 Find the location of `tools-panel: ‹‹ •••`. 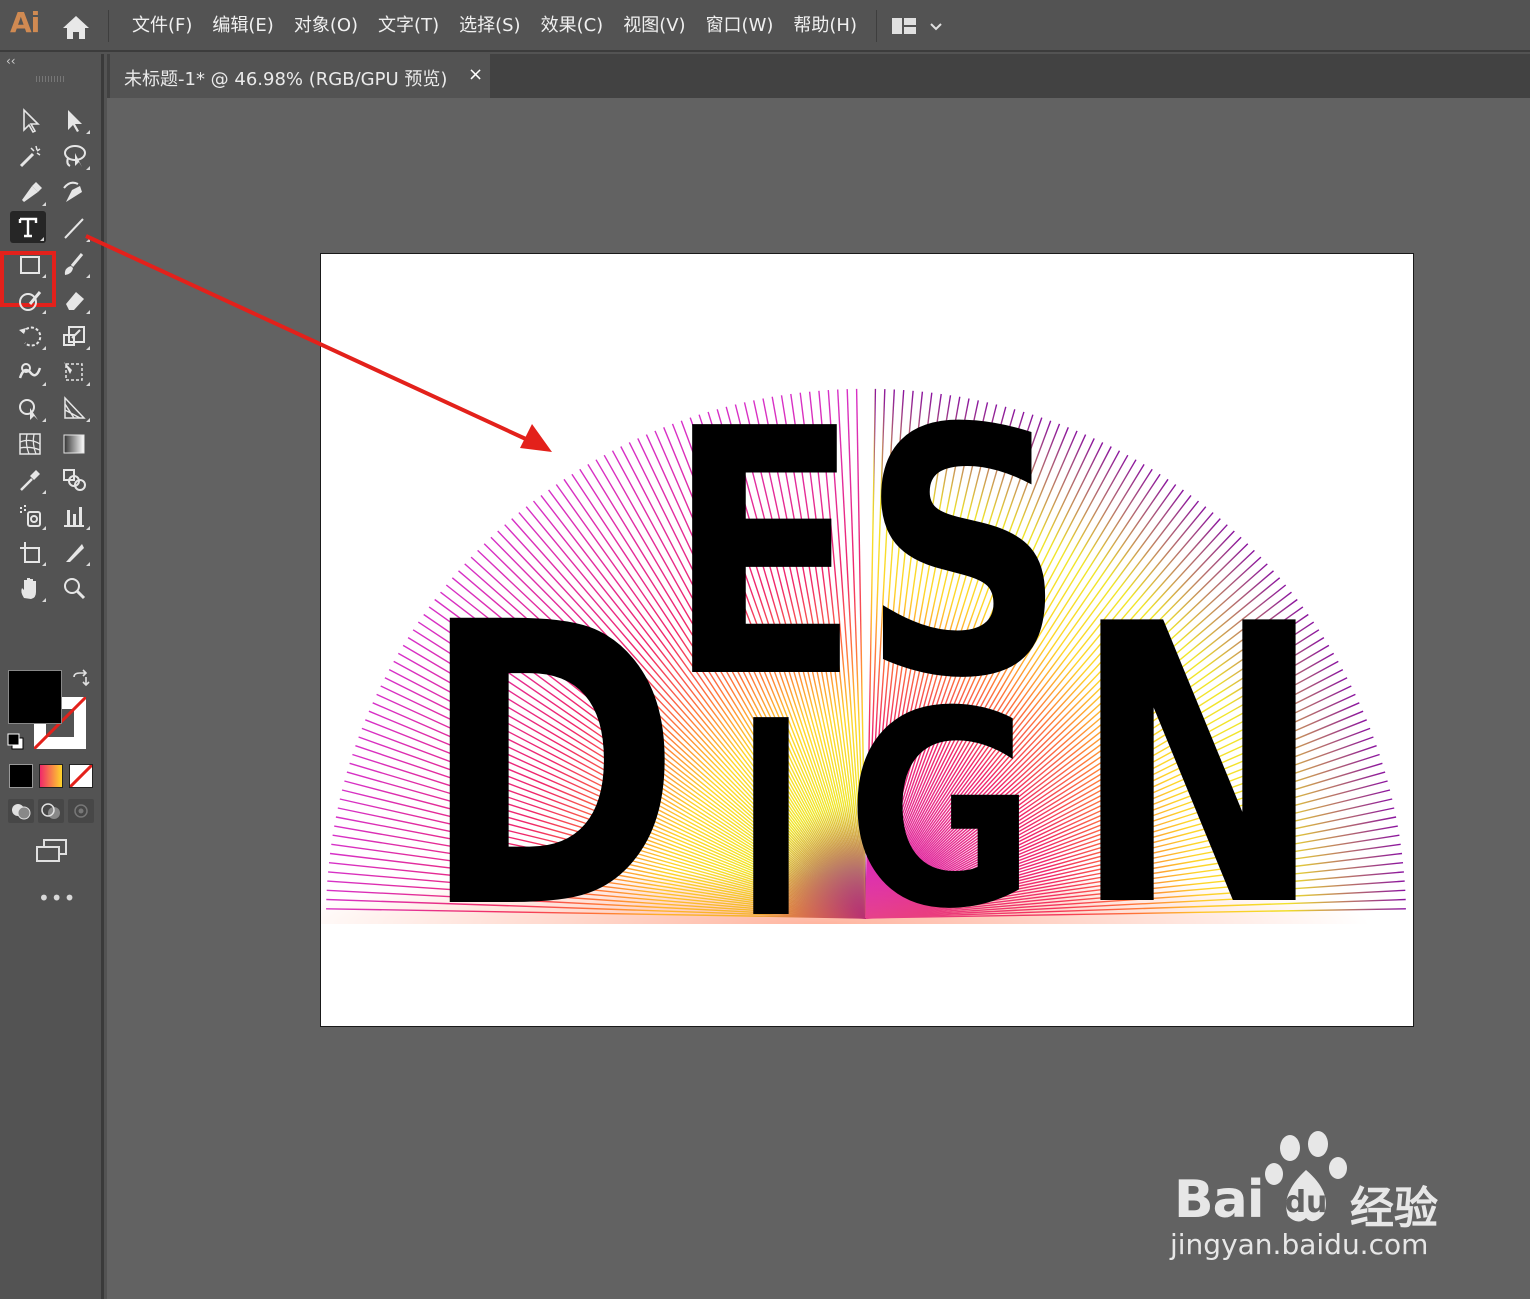

tools-panel: ‹‹ ••• is located at coordinates (52, 676).